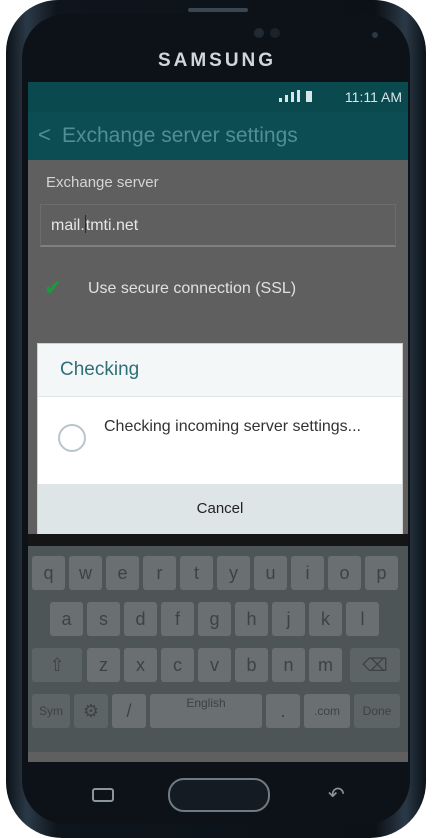  What do you see at coordinates (288, 619) in the screenshot?
I see `key-j: j` at bounding box center [288, 619].